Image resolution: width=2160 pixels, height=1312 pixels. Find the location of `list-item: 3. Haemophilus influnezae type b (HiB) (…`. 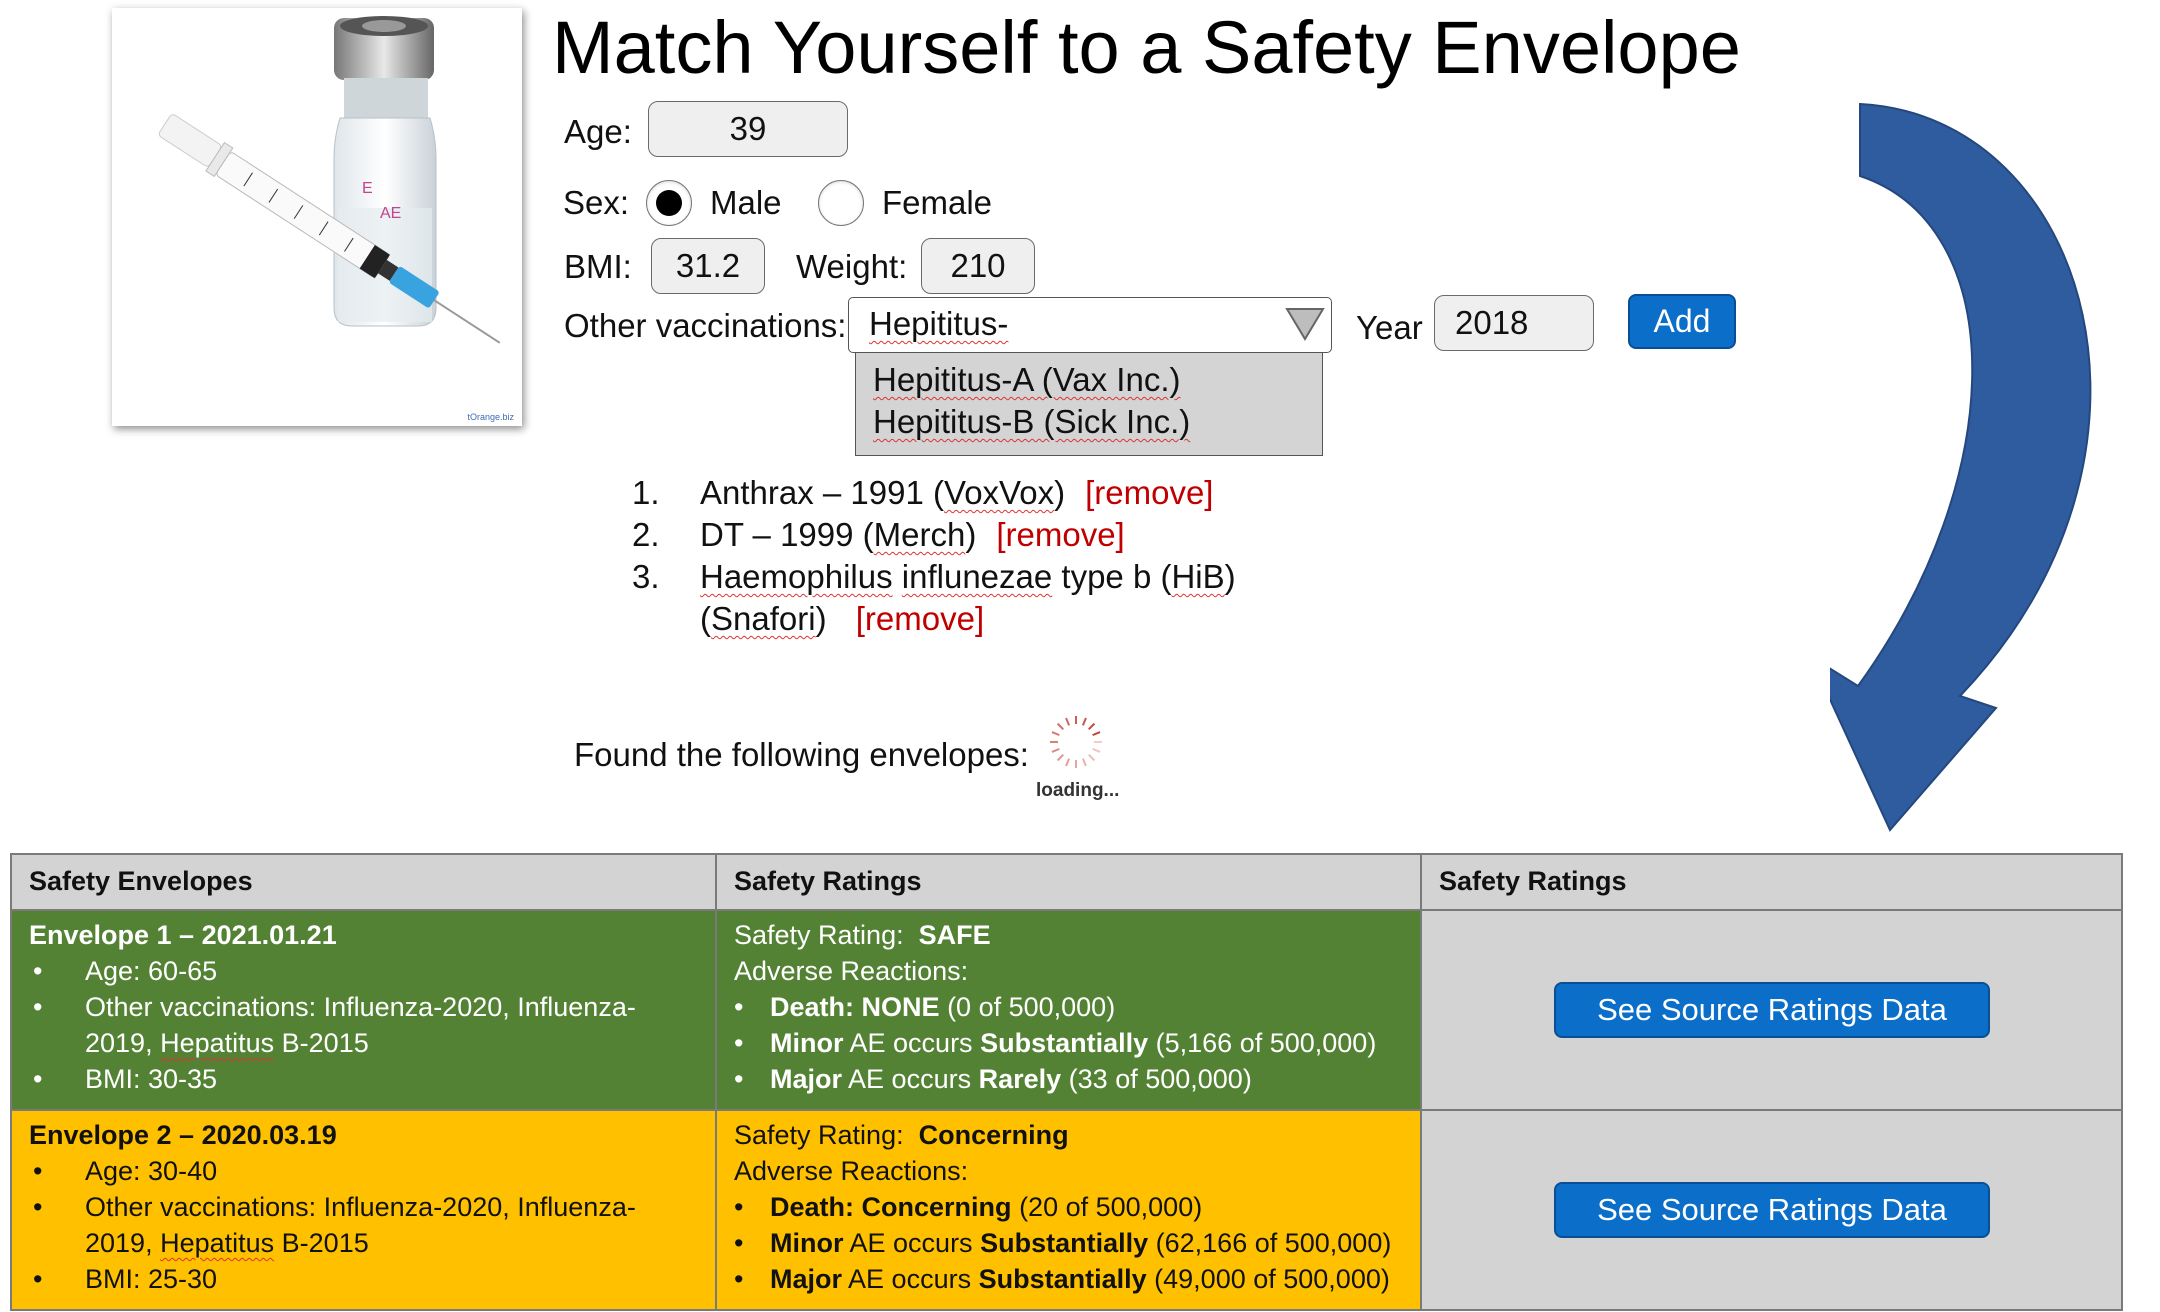

list-item: 3. Haemophilus influnezae type b (HiB) (… is located at coordinates (934, 597).